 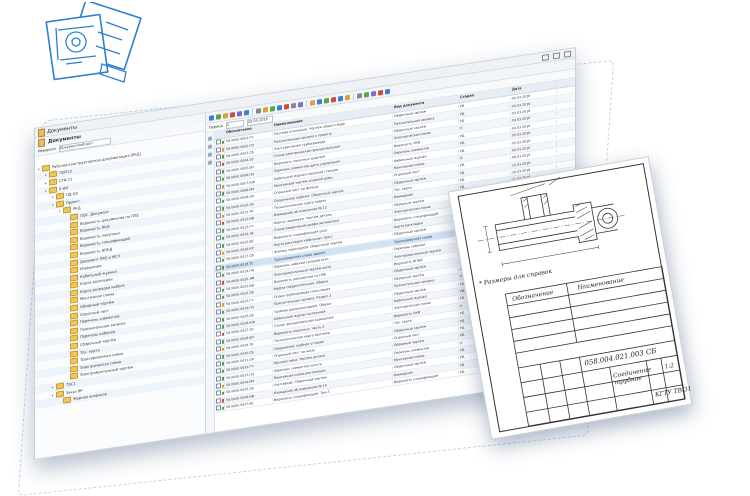 What do you see at coordinates (556, 55) in the screenshot?
I see `maximize-button` at bounding box center [556, 55].